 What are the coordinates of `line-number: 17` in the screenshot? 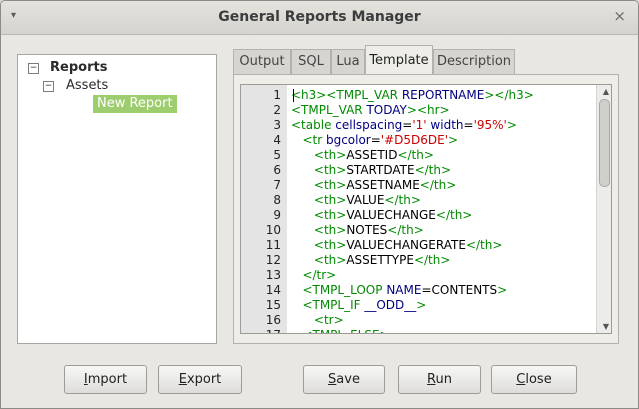 It's located at (261, 330).